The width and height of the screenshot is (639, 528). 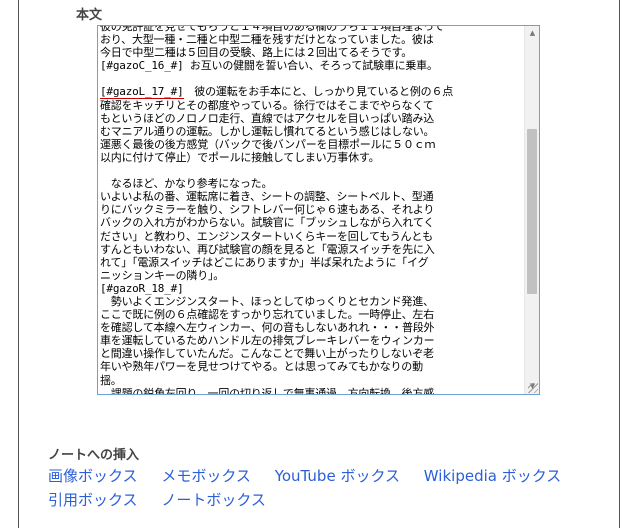 What do you see at coordinates (162, 275) in the screenshot?
I see `line-text: ニッションキーの隣り」。` at bounding box center [162, 275].